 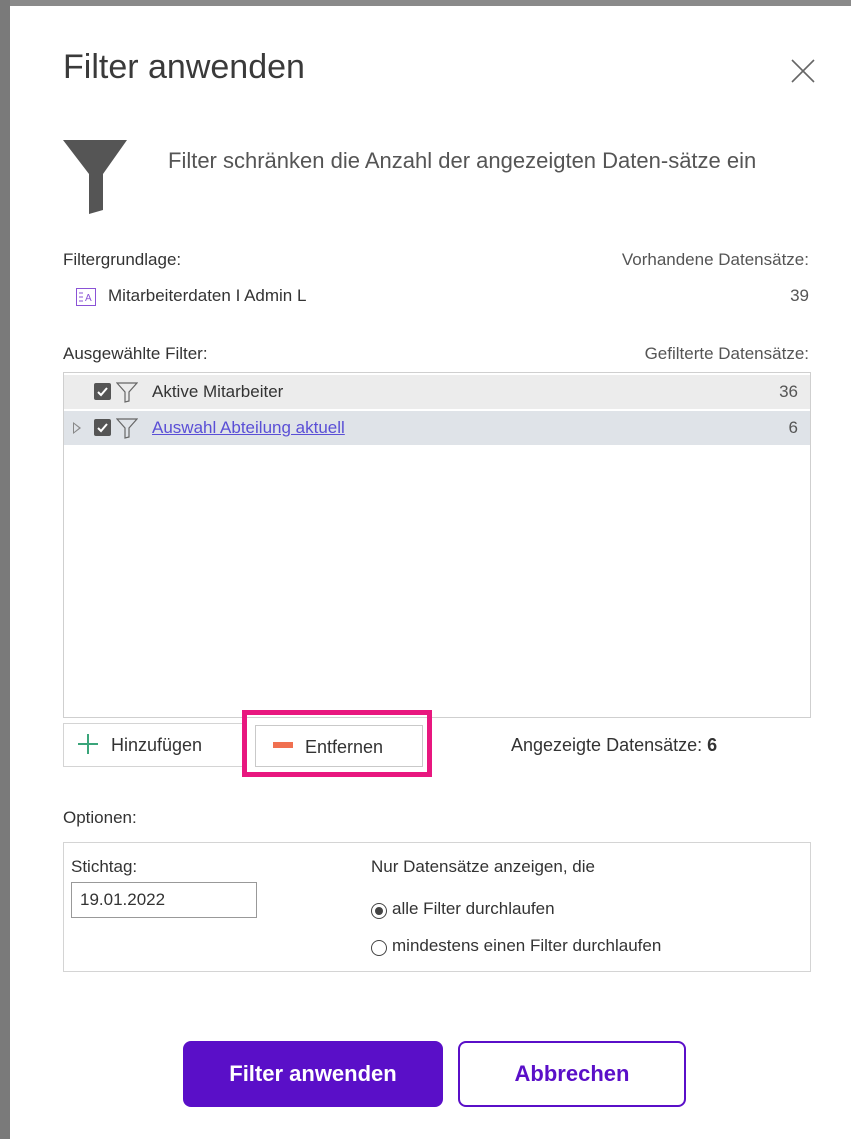 I want to click on shown-records: Angezeigte Datensätze: 6, so click(x=614, y=745).